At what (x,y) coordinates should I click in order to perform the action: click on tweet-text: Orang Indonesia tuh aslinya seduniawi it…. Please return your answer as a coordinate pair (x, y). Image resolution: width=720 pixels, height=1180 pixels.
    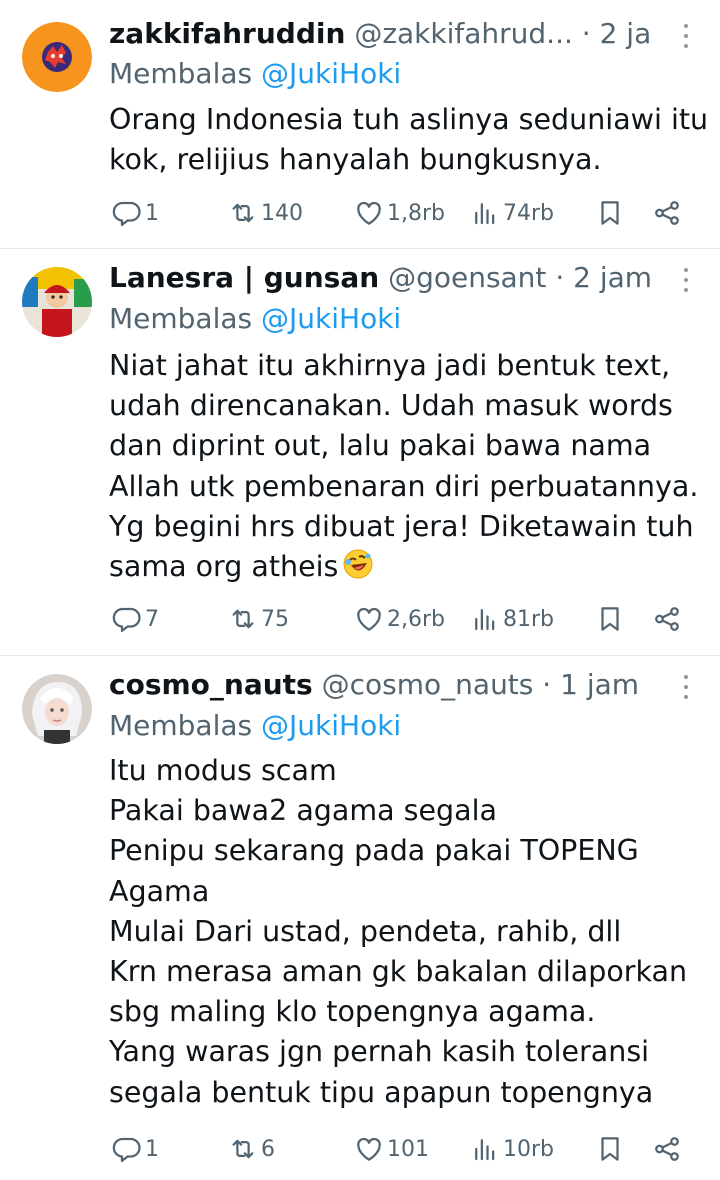
    Looking at the image, I should click on (408, 140).